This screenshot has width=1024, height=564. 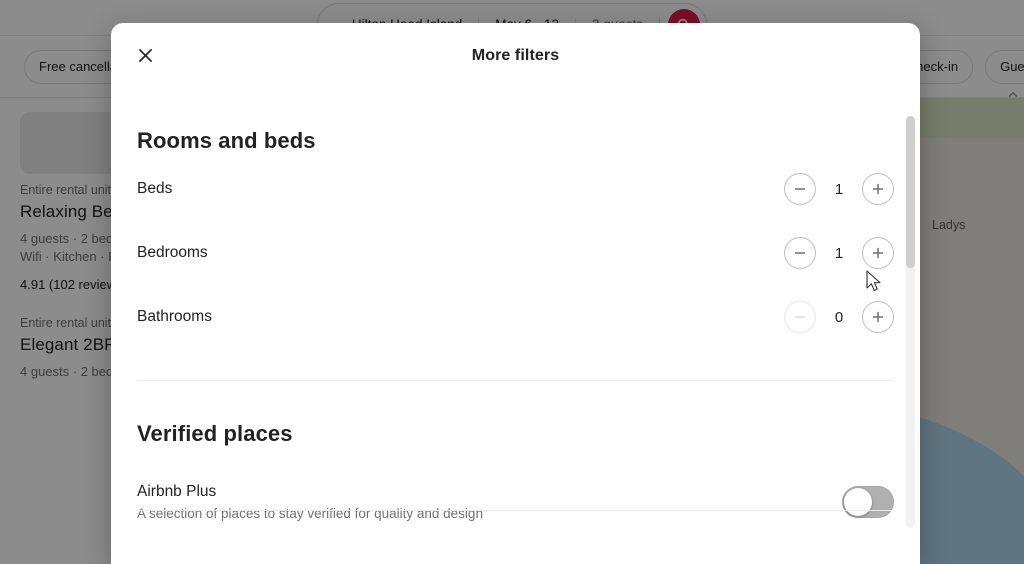 I want to click on quantity-stepper: 0, so click(x=839, y=317).